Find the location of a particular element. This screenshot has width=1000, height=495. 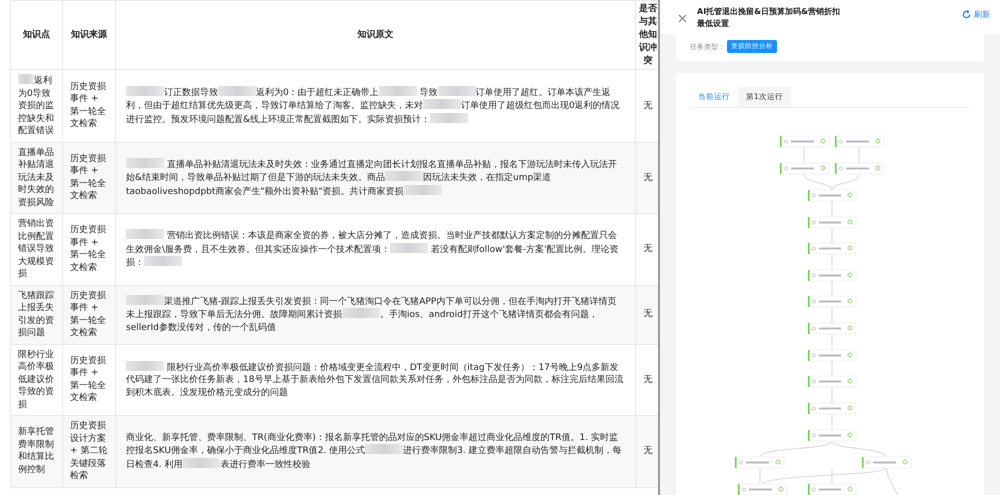

knowledge-point: 限秒行业高价率极低建议价导致的资损 is located at coordinates (36, 379).